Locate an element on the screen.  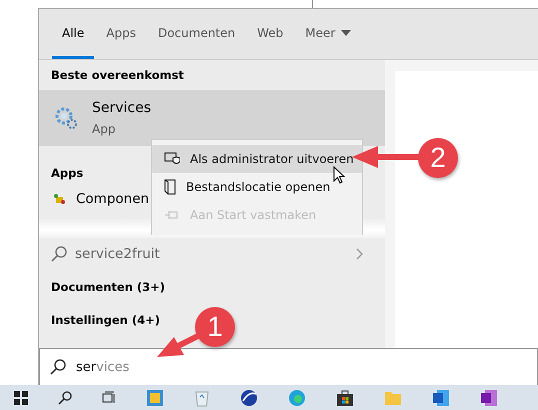
app-title: Services is located at coordinates (122, 108).